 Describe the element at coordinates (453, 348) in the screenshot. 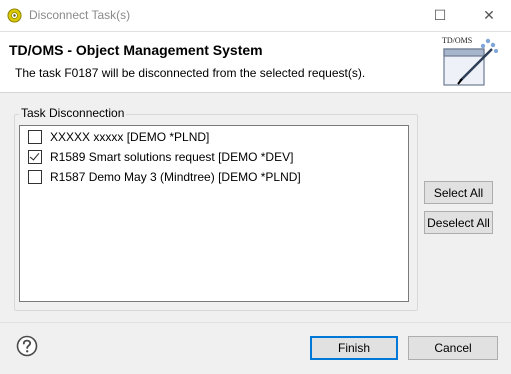

I see `cancel-button: Cancel` at that location.